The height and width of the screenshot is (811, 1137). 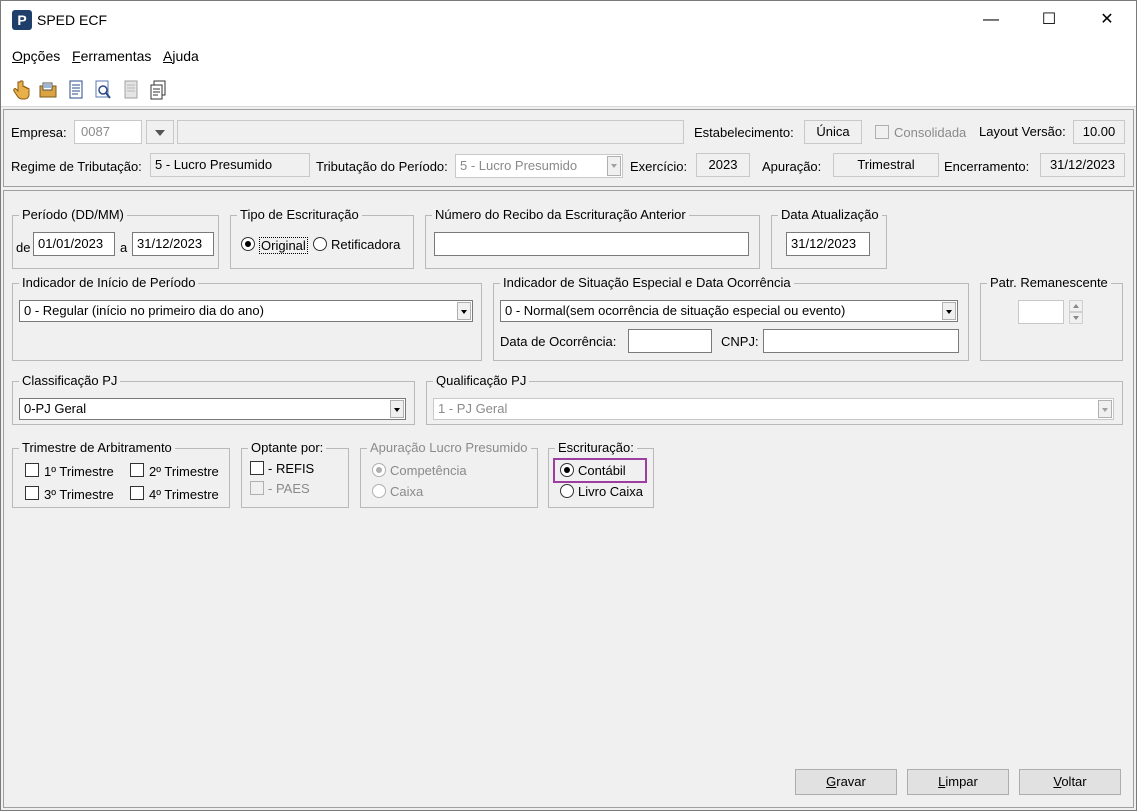 I want to click on encerramento-label: Encerramento:, so click(x=987, y=166).